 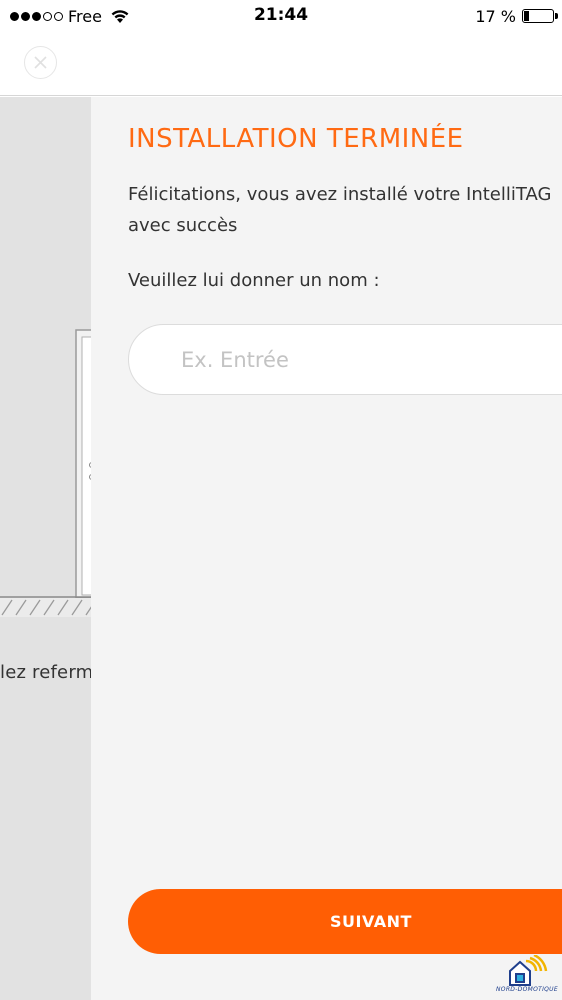 I want to click on name-prompt-label: Veuillez lui donner un nom :, so click(x=254, y=280).